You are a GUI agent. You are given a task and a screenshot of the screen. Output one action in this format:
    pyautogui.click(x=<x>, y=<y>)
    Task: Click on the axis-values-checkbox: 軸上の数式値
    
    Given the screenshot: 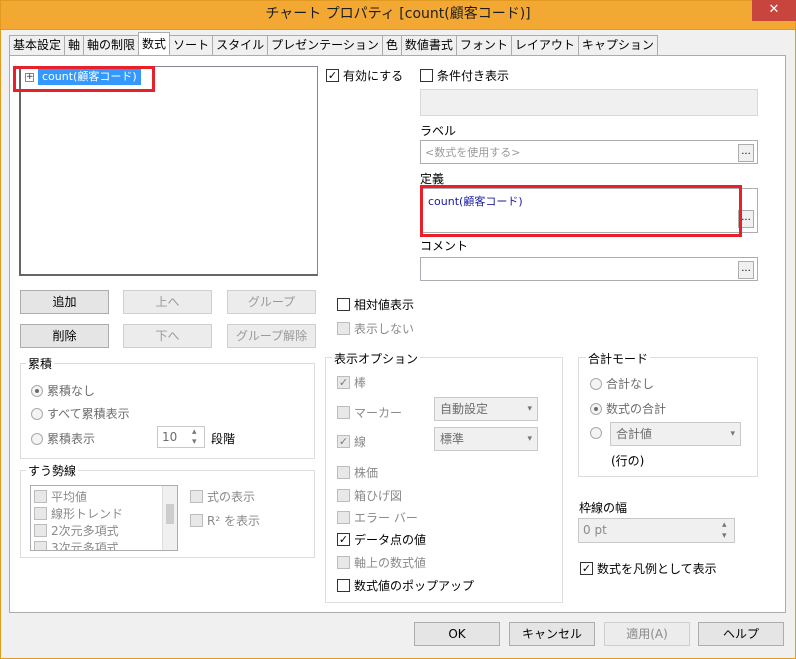 What is the action you would take?
    pyautogui.click(x=381, y=562)
    